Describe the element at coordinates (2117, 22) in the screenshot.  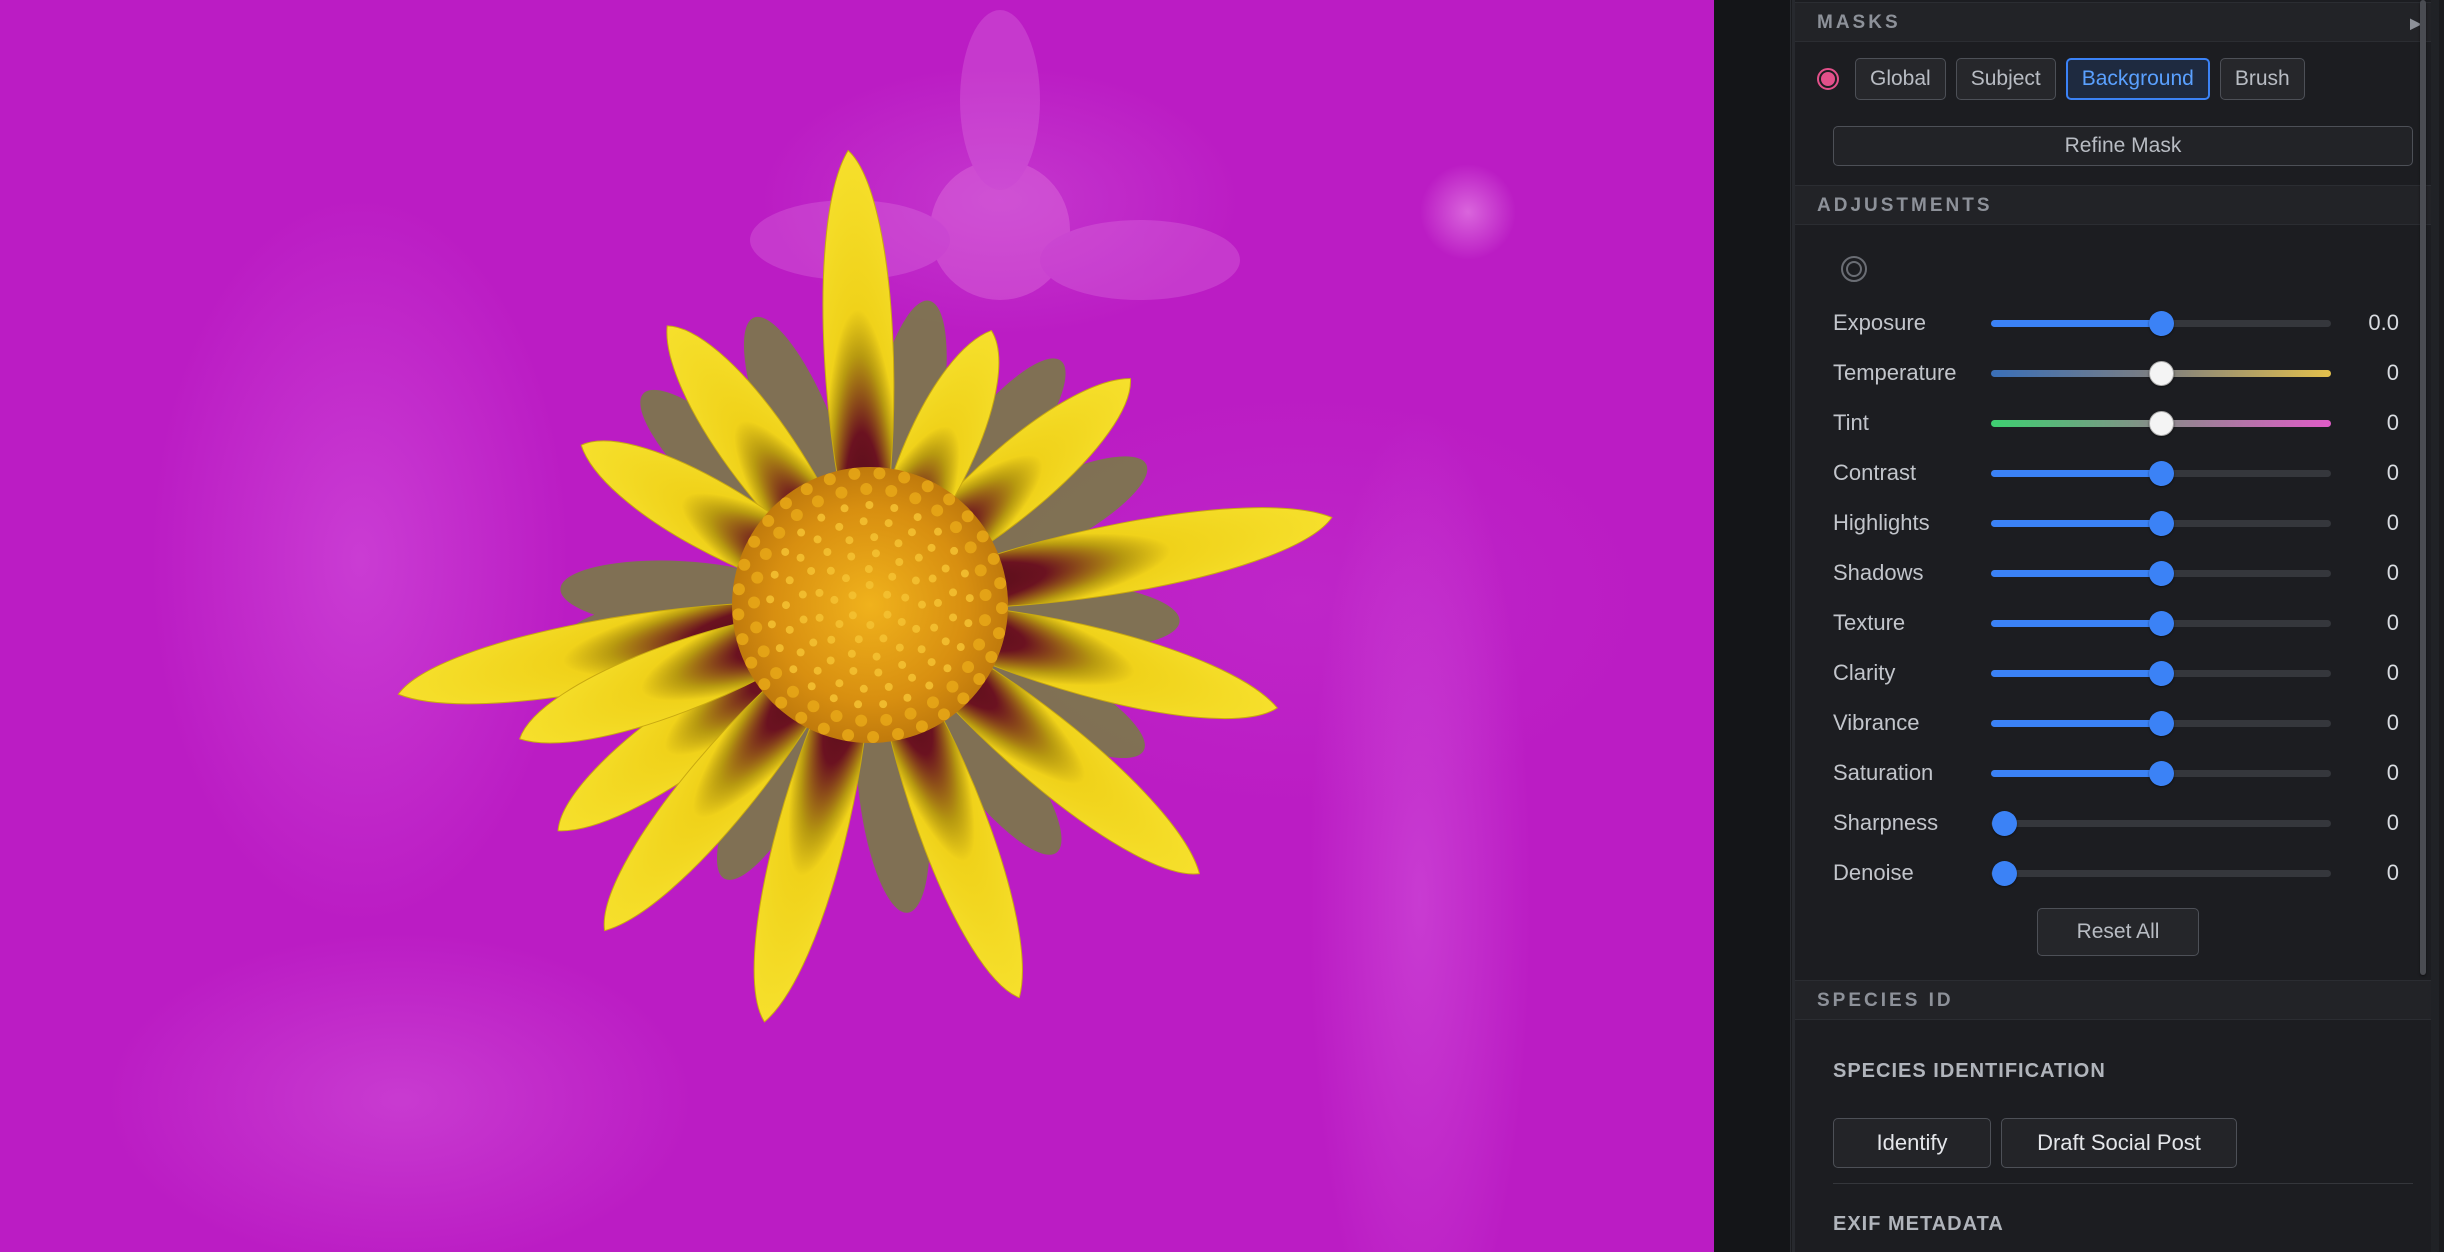
I see `masks-header: MASKS ▶` at that location.